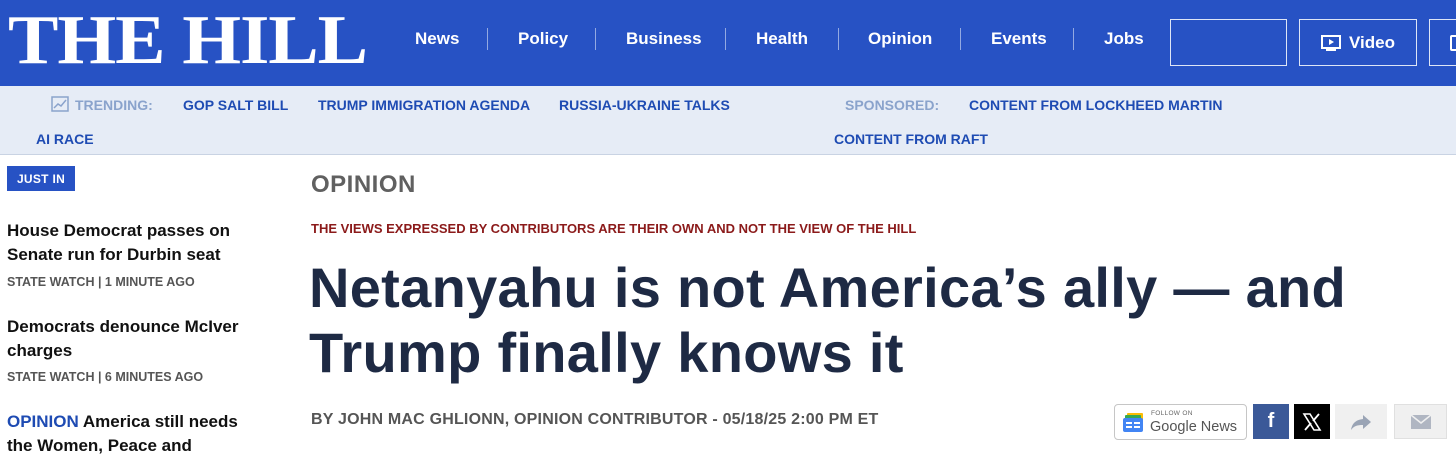 The height and width of the screenshot is (455, 1456). What do you see at coordinates (1442, 42) in the screenshot?
I see `newsletter-button` at bounding box center [1442, 42].